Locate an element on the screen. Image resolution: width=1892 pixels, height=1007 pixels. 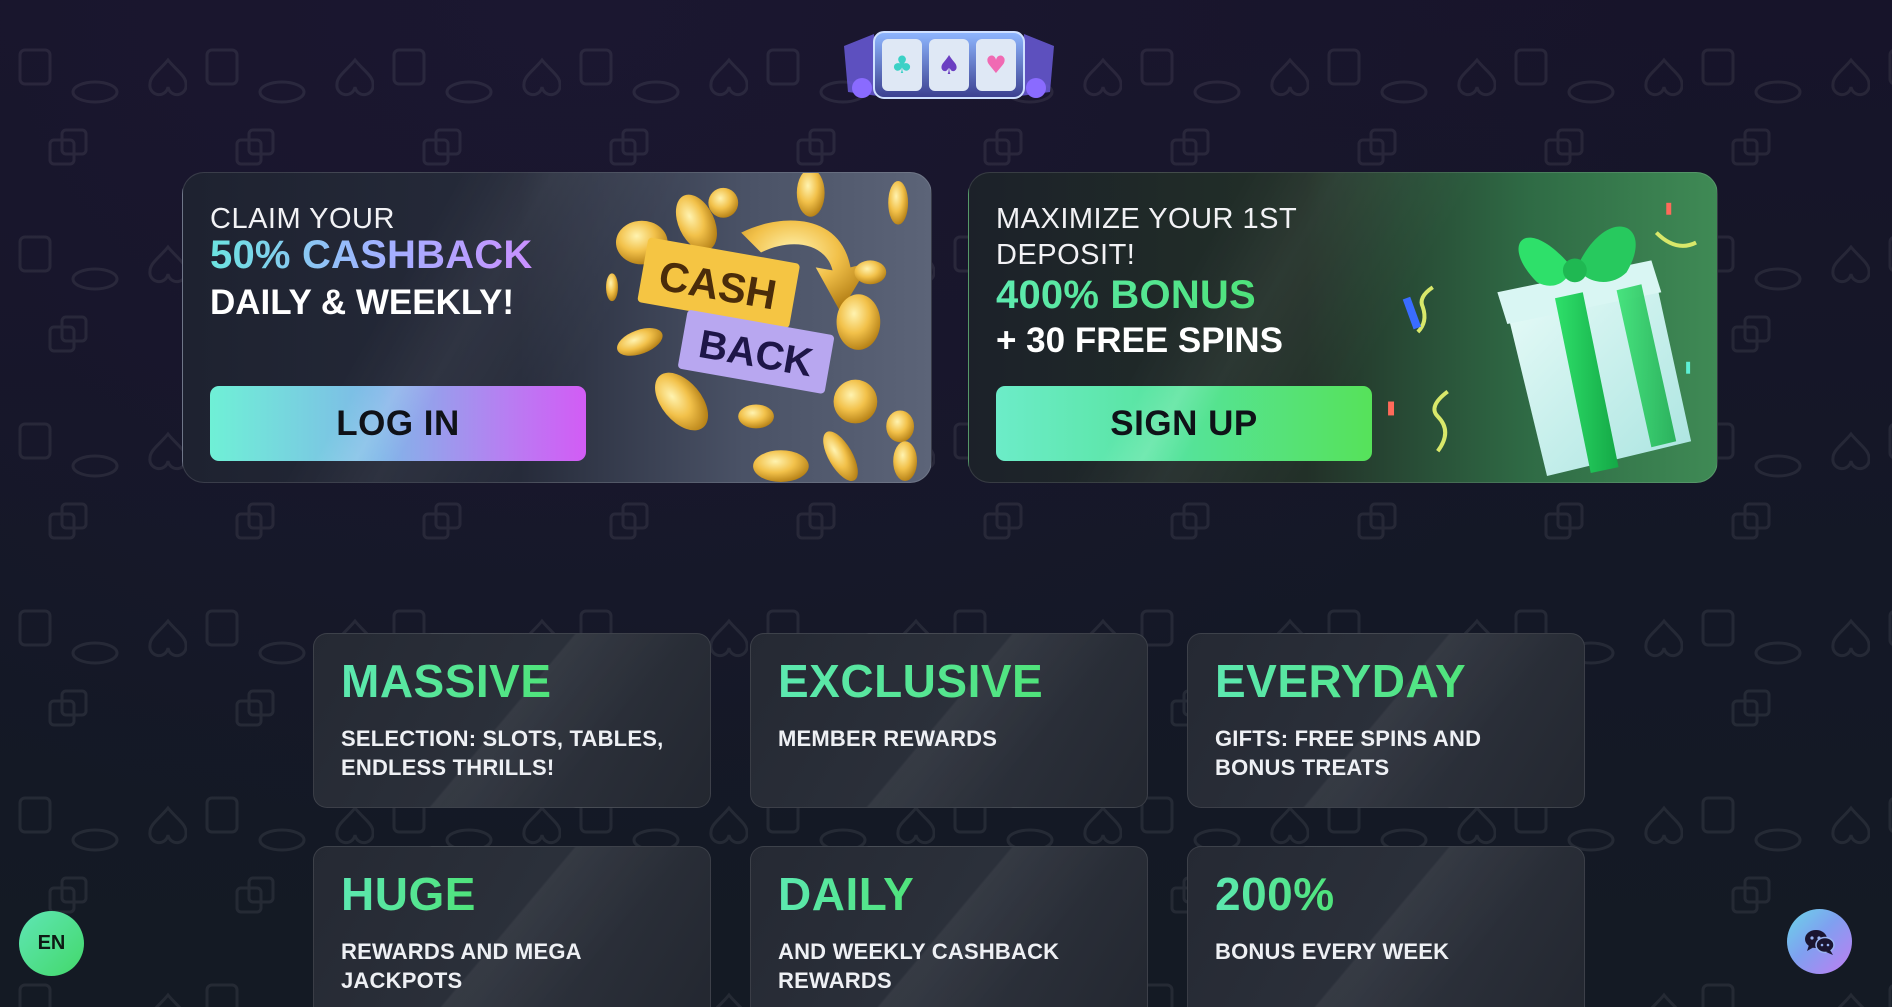
feature-card-200-percent: 200% BONUS EVERY WEEK is located at coordinates (1386, 926).